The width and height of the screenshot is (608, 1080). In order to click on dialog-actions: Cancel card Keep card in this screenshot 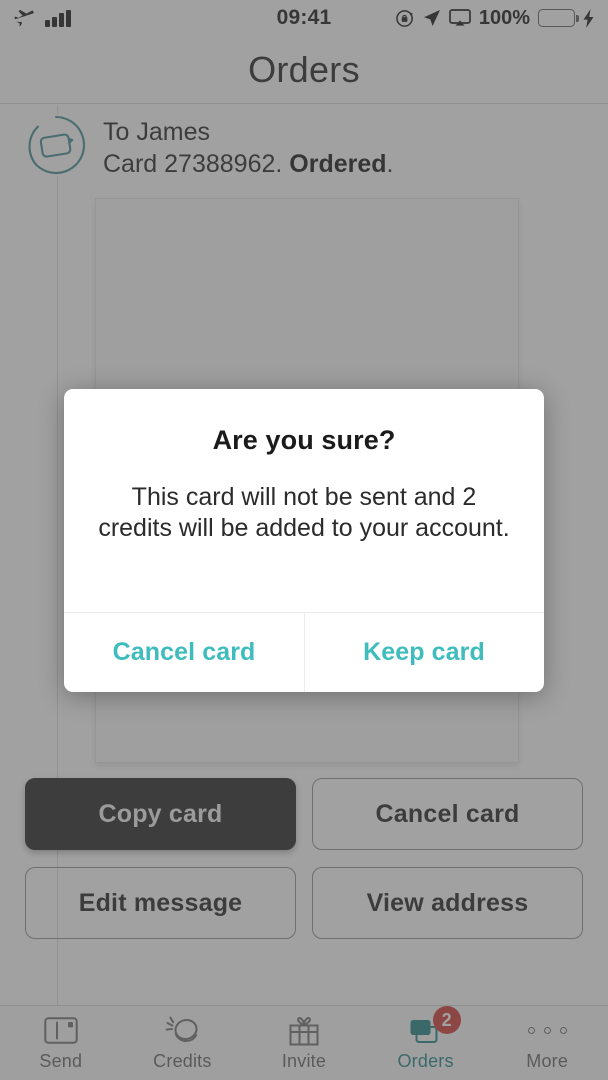, I will do `click(304, 652)`.